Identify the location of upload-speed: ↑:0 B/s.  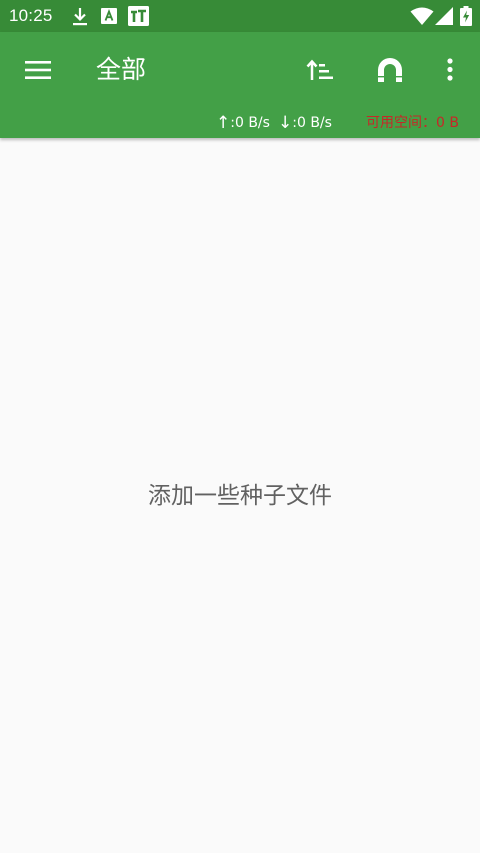
(243, 123).